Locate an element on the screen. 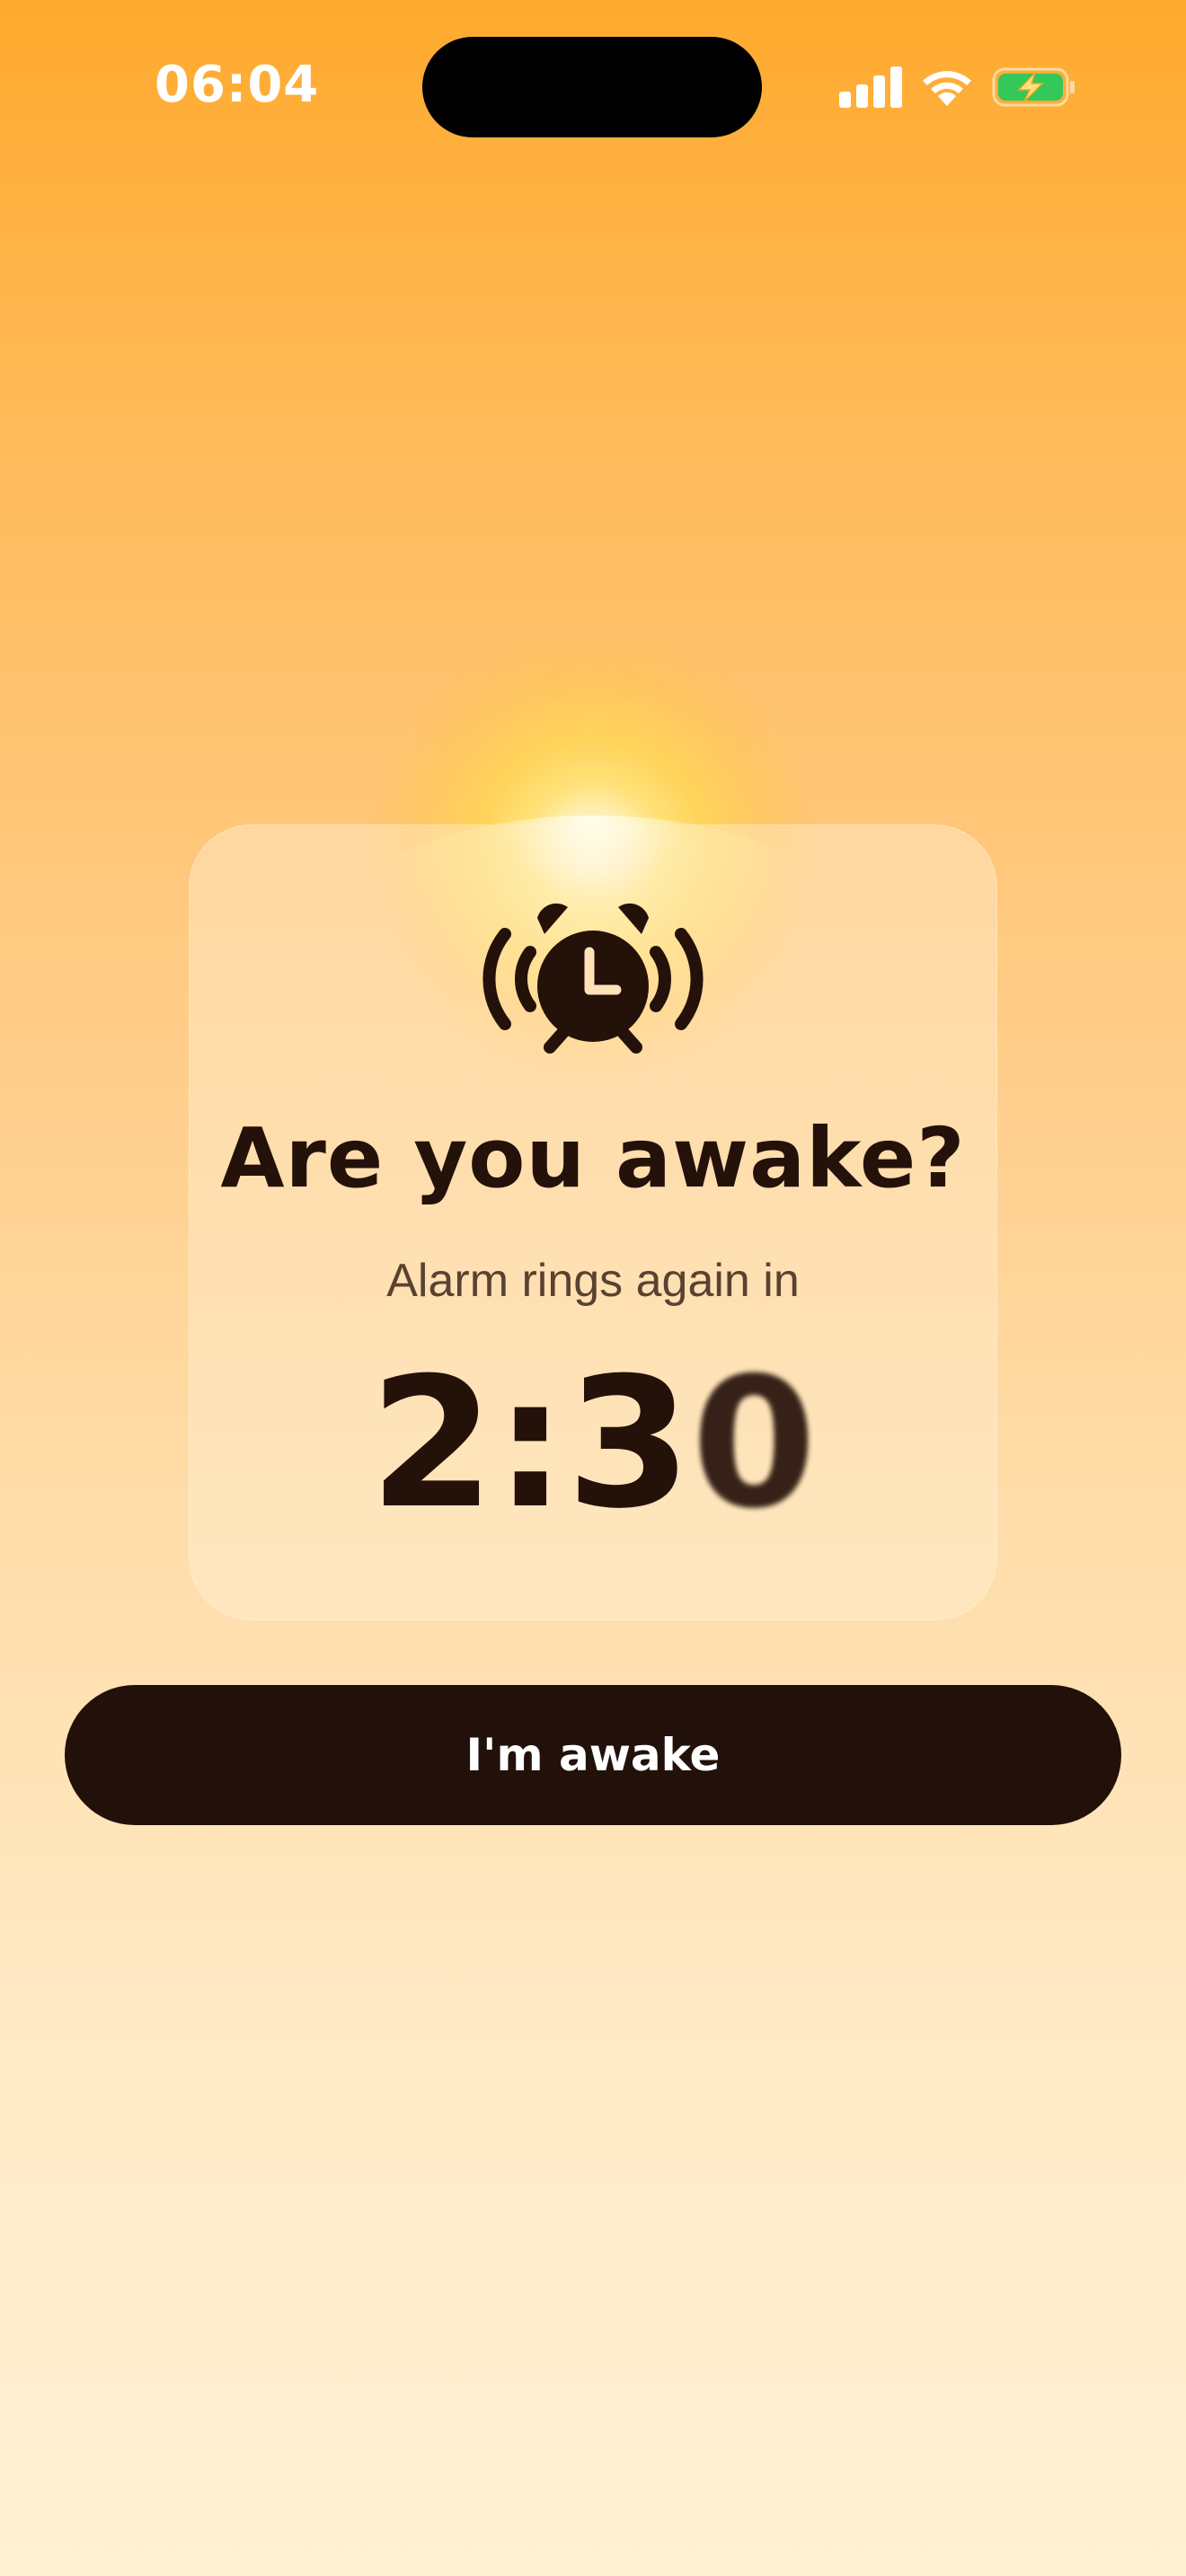  countdown-last-digit: 0 is located at coordinates (754, 1443).